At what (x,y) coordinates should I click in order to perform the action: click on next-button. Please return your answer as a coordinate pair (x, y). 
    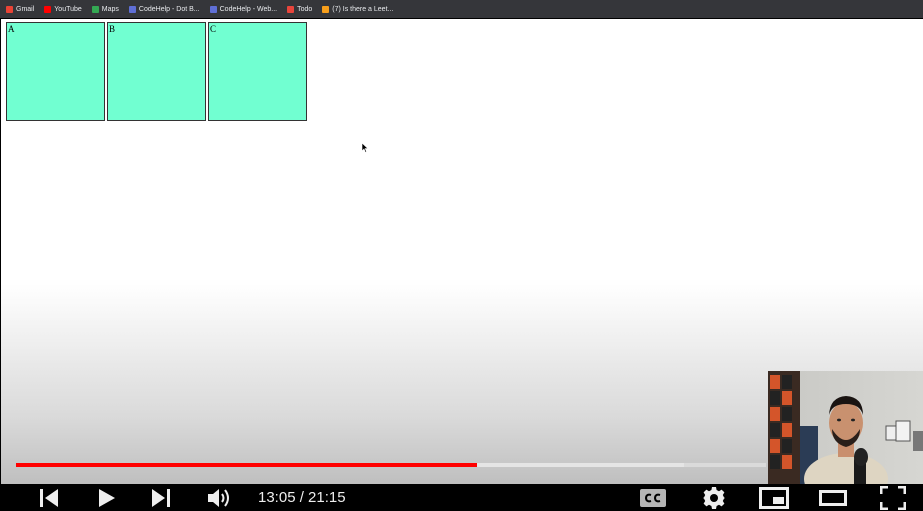
    Looking at the image, I should click on (161, 497).